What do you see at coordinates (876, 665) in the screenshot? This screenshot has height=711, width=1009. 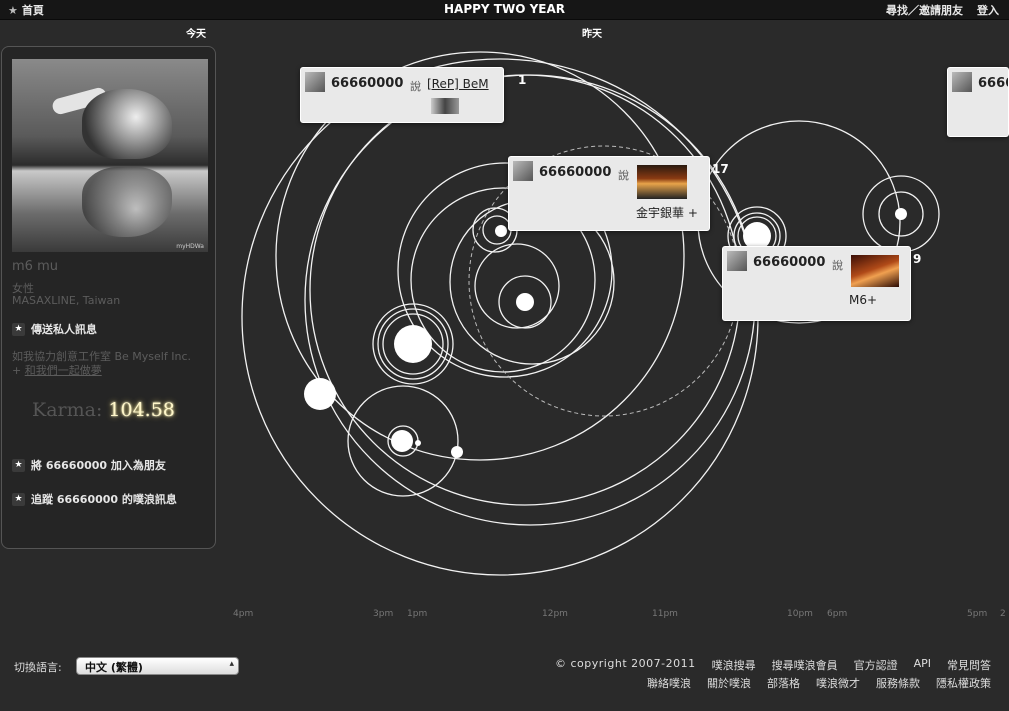 I see `footer-link: 官方認證` at bounding box center [876, 665].